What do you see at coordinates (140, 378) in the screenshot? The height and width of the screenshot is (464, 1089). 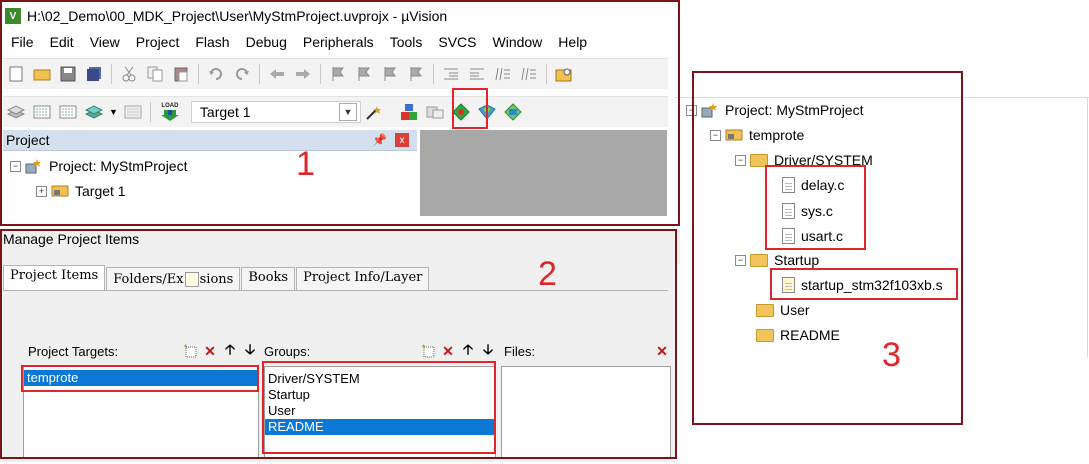 I see `highlight-target` at bounding box center [140, 378].